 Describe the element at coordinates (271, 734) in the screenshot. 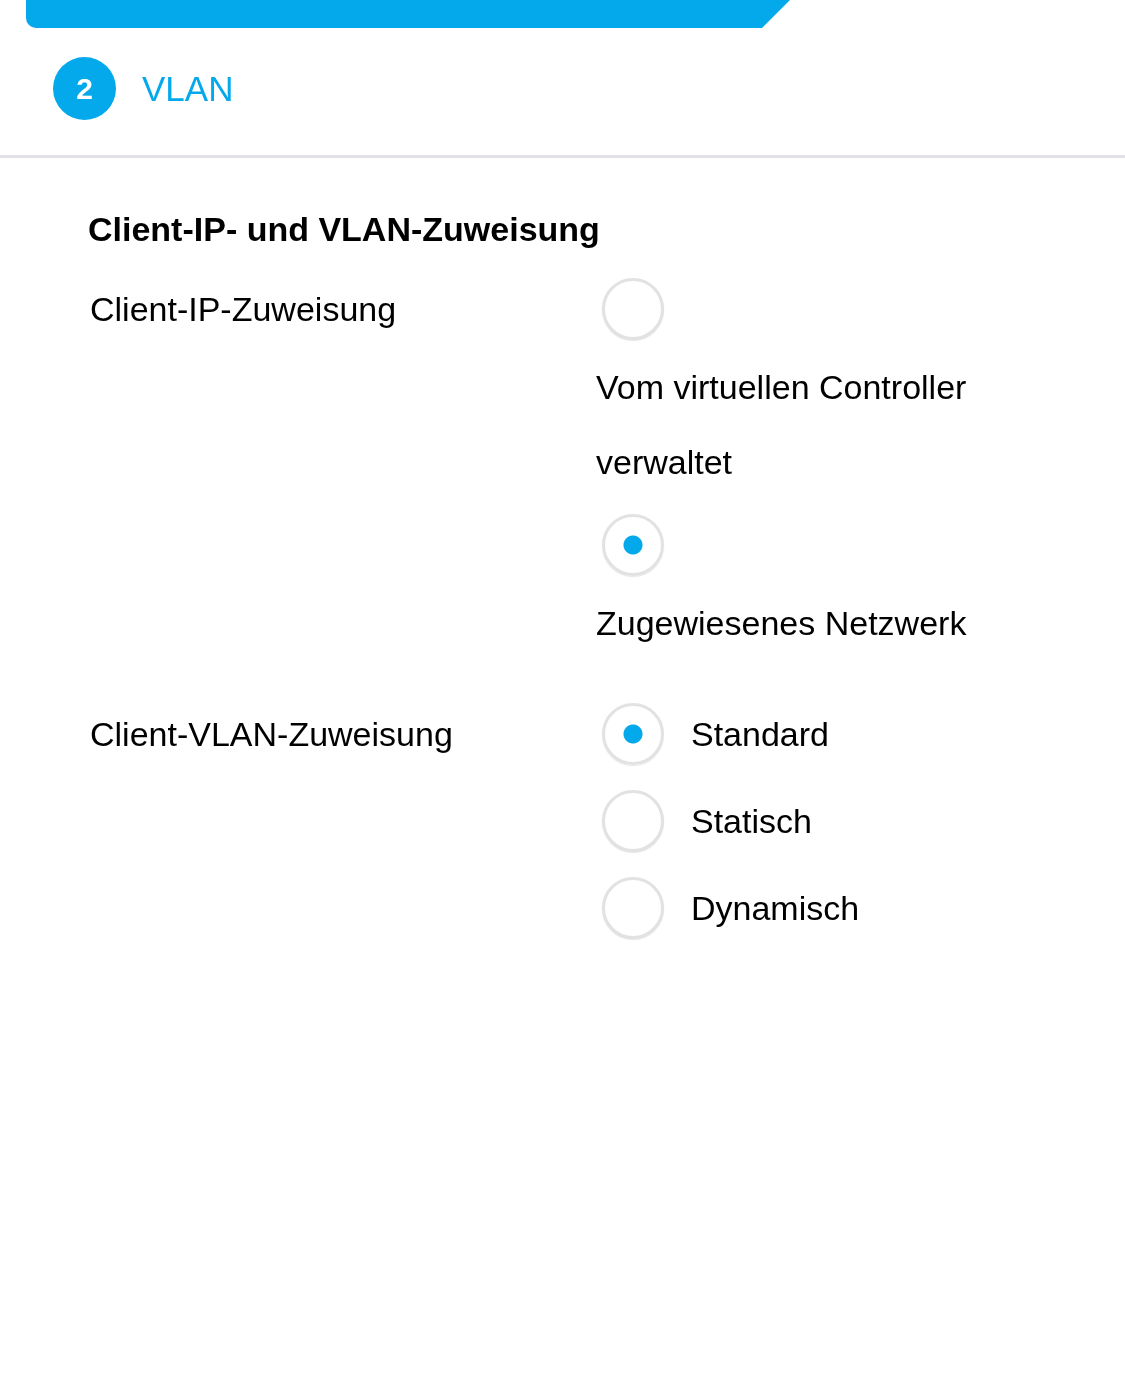

I see `field-label: Client-VLAN-Zuweisung` at that location.